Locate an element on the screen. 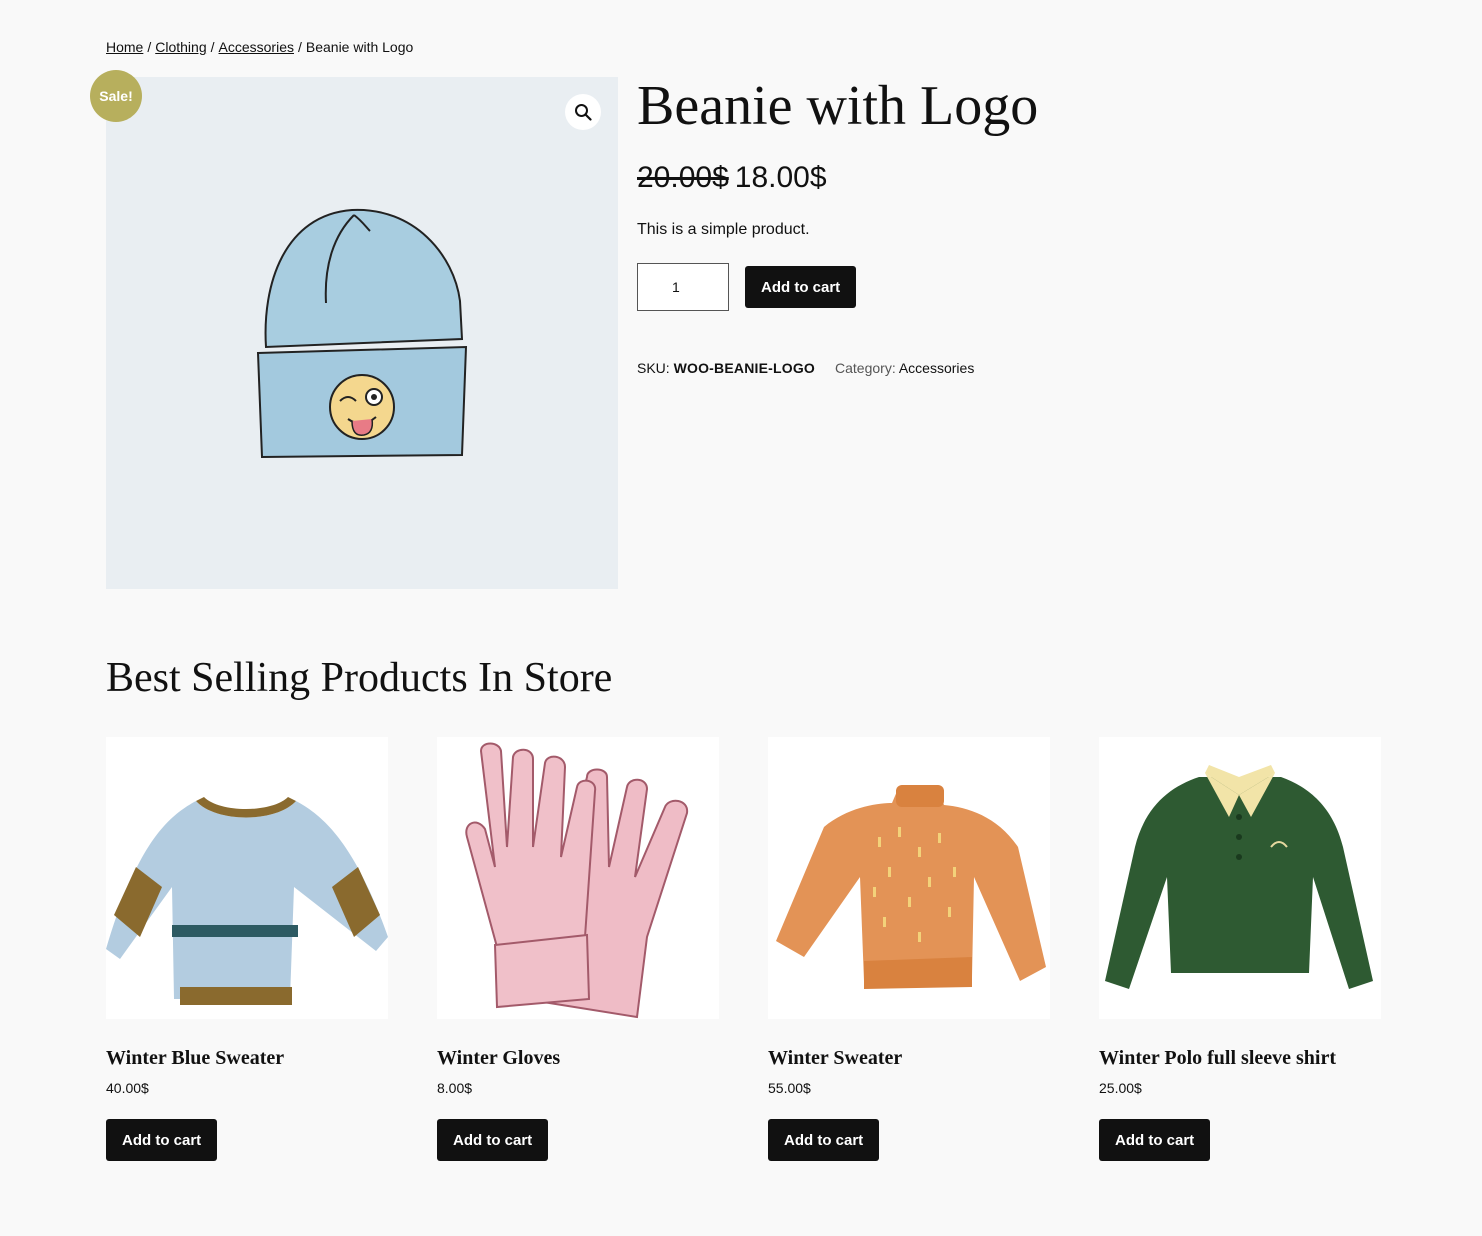  zoom-button is located at coordinates (583, 112).